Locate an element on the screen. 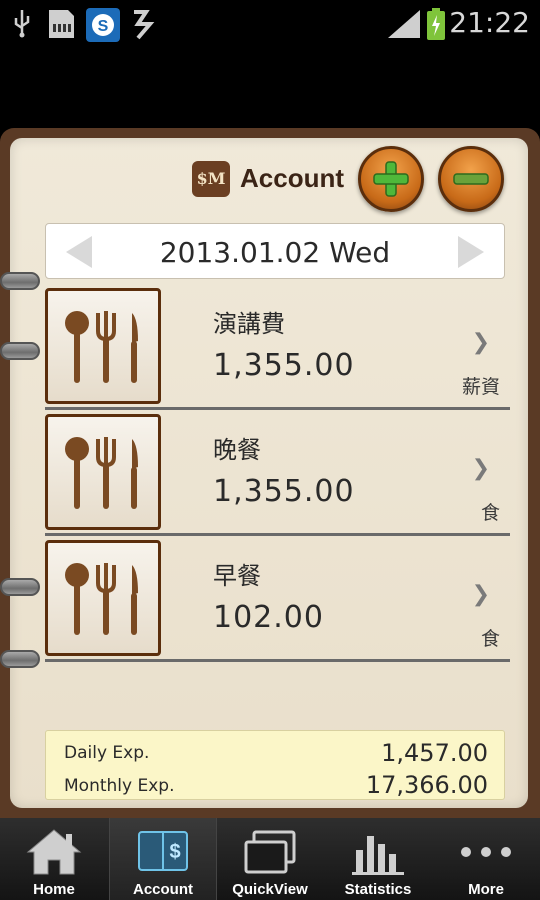 The height and width of the screenshot is (900, 540). monthly-expense-label: Monthly Exp. is located at coordinates (119, 786).